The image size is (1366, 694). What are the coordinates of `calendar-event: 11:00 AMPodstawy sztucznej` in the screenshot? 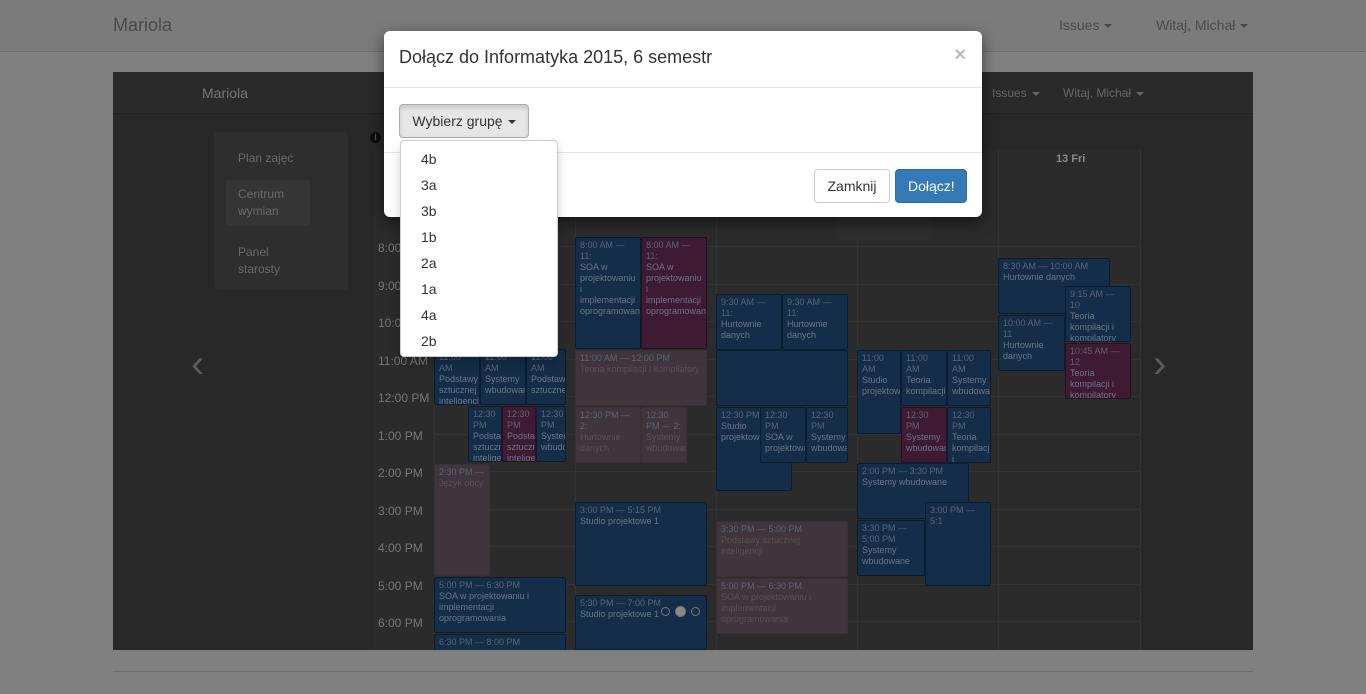 It's located at (546, 377).